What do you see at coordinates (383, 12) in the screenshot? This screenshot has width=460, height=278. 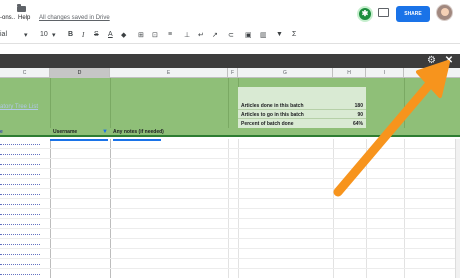 I see `comment-icon` at bounding box center [383, 12].